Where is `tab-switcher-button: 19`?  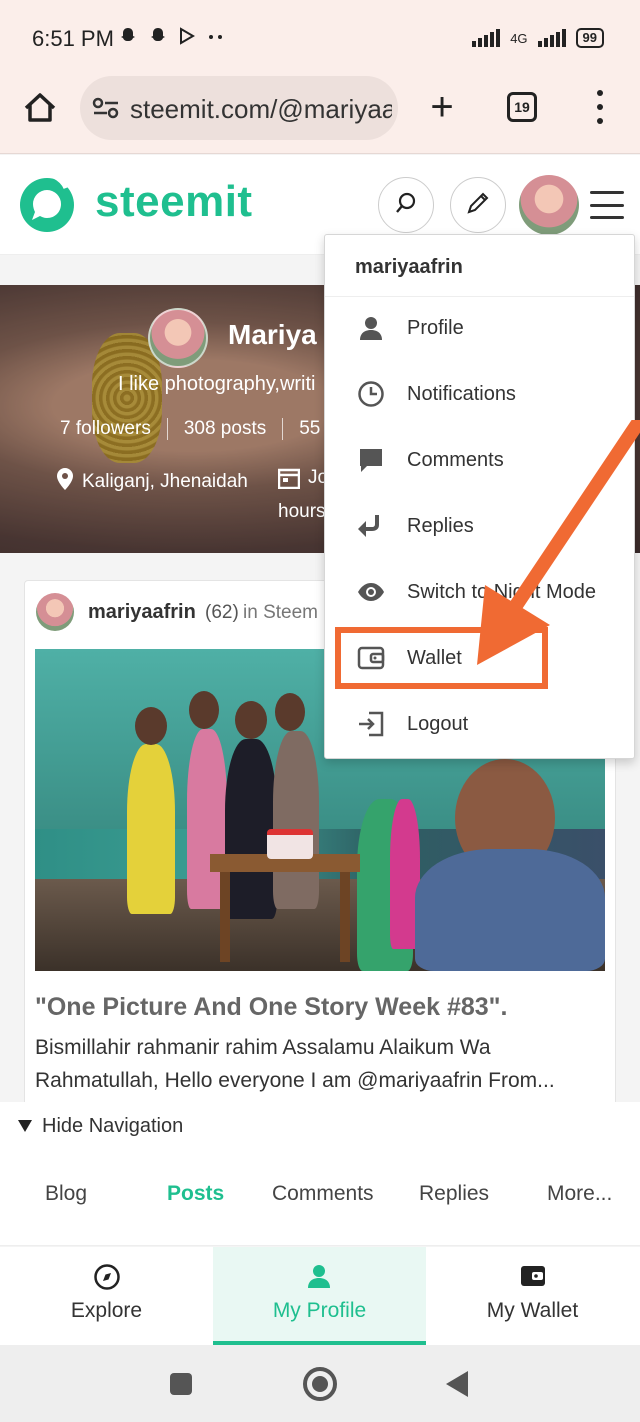 tab-switcher-button: 19 is located at coordinates (522, 107).